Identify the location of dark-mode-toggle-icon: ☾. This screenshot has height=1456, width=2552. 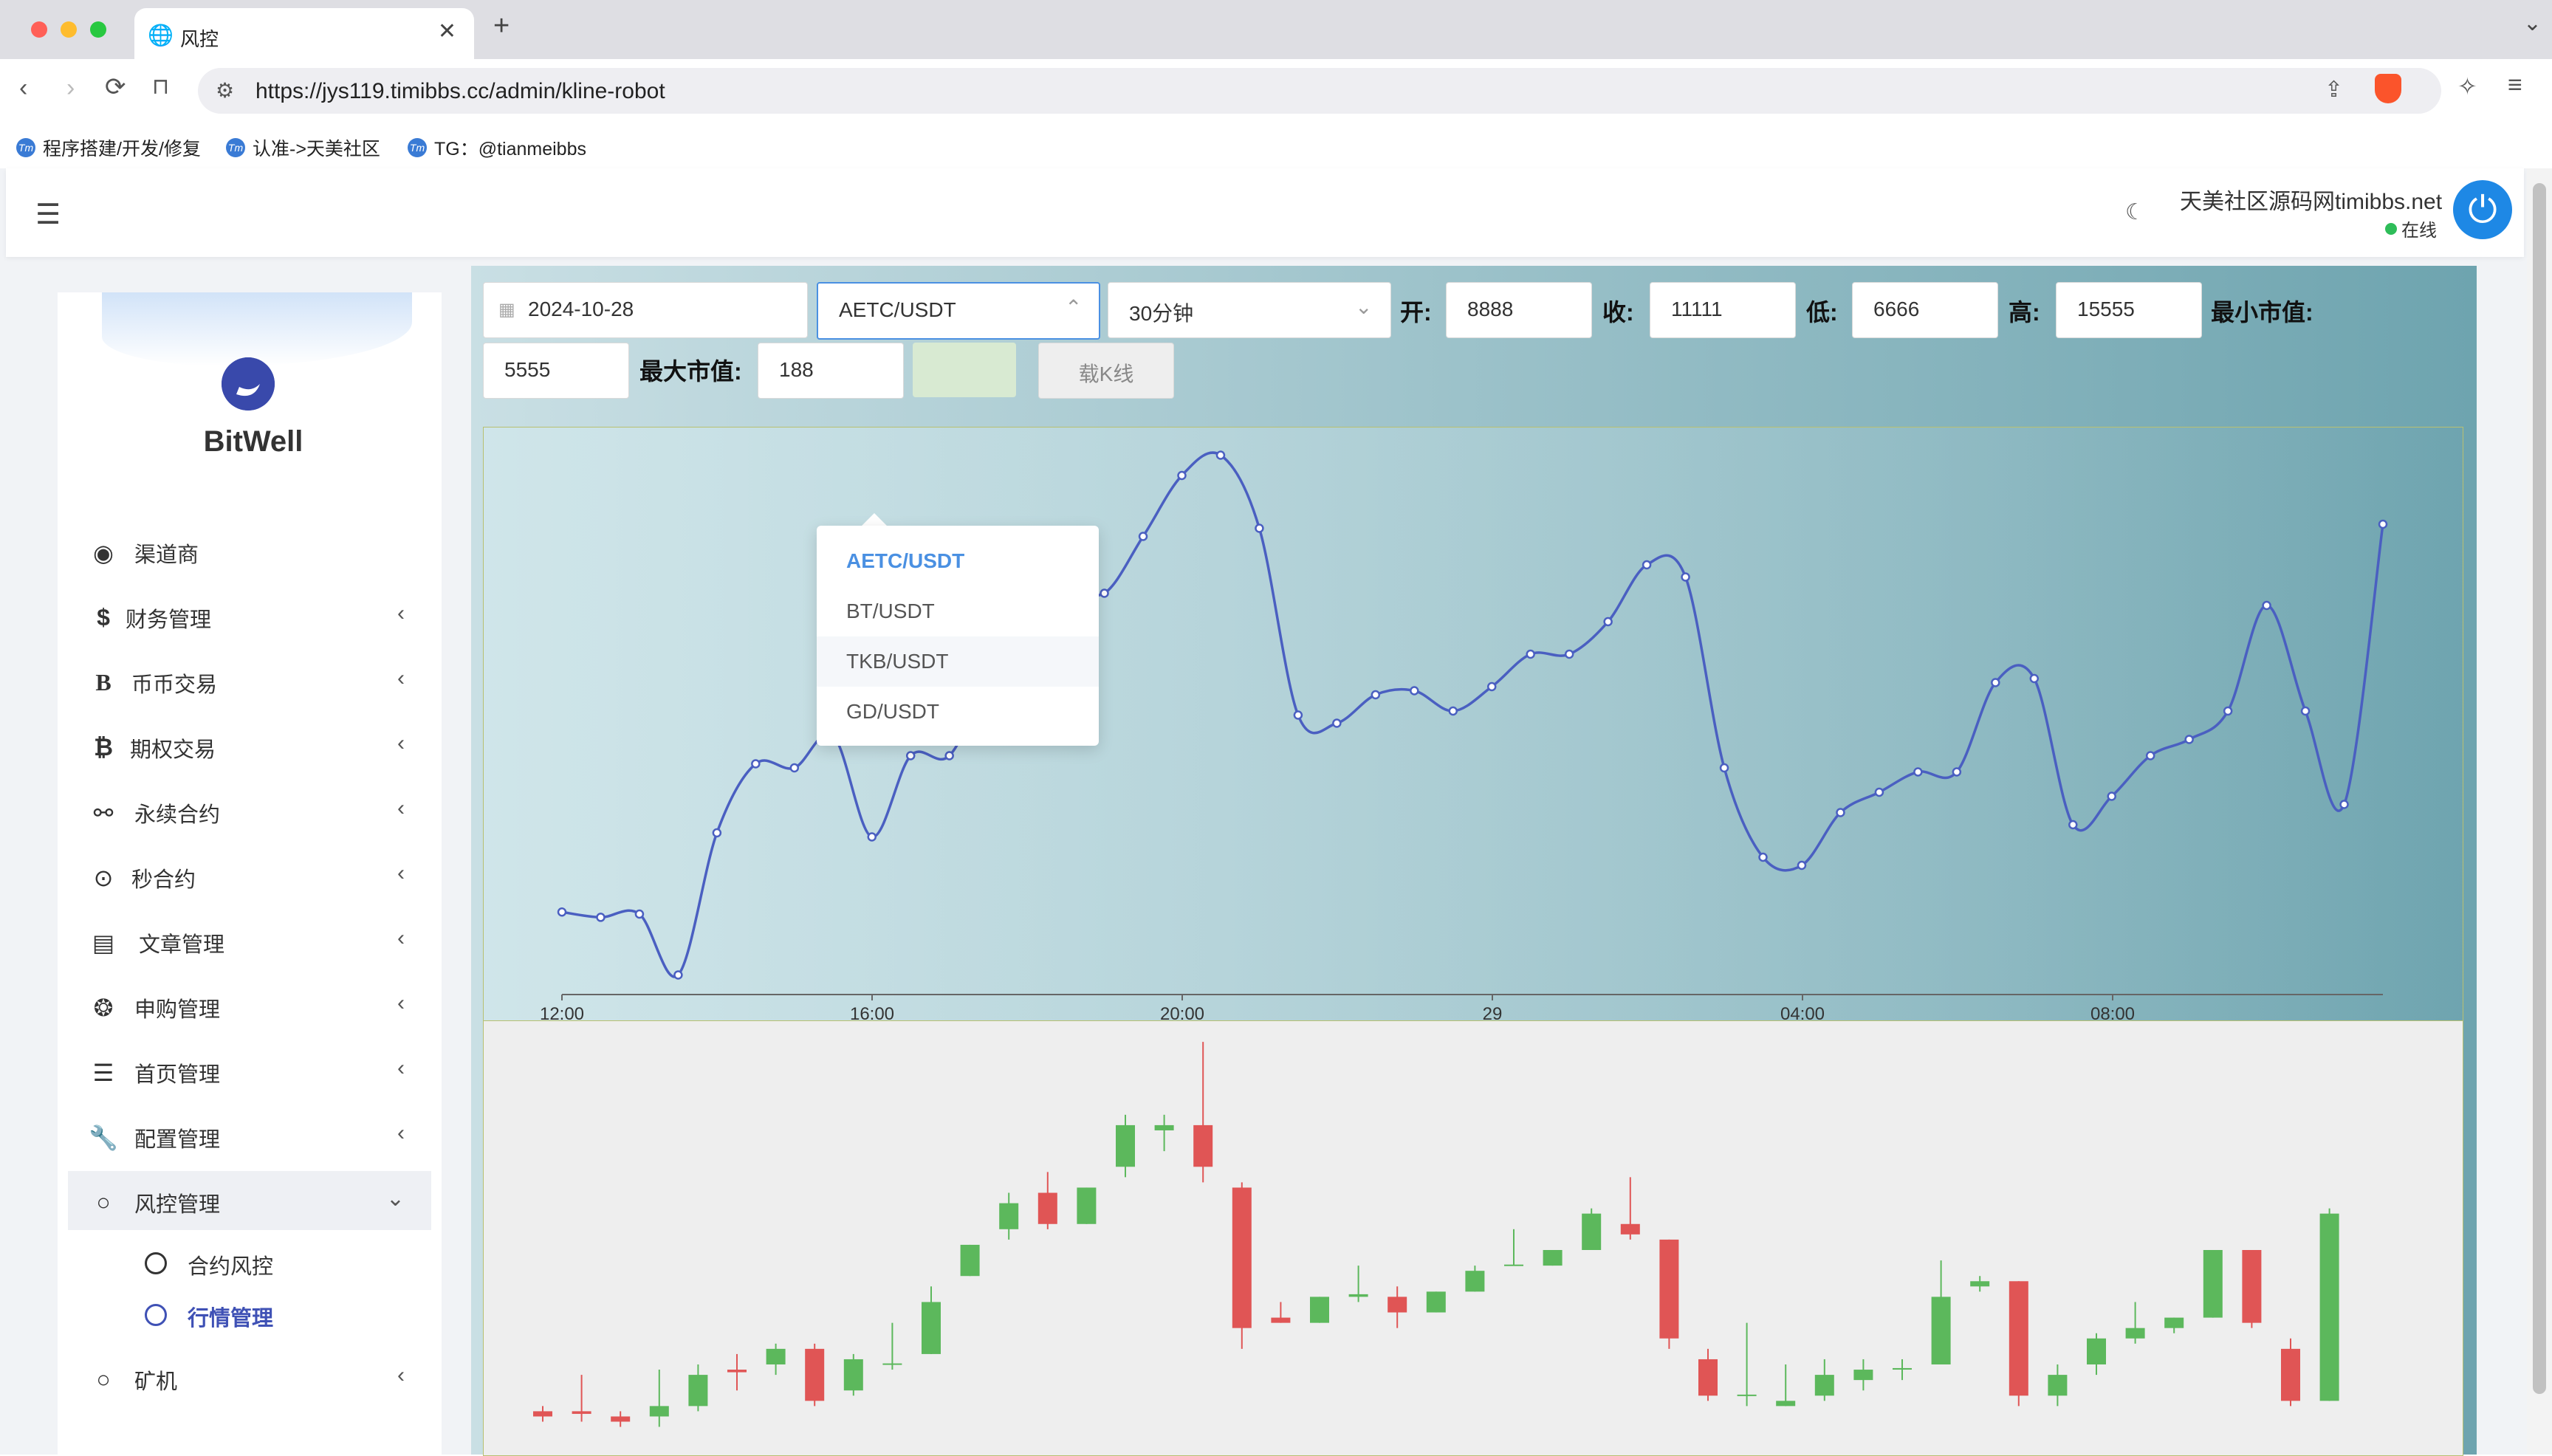
(2135, 212).